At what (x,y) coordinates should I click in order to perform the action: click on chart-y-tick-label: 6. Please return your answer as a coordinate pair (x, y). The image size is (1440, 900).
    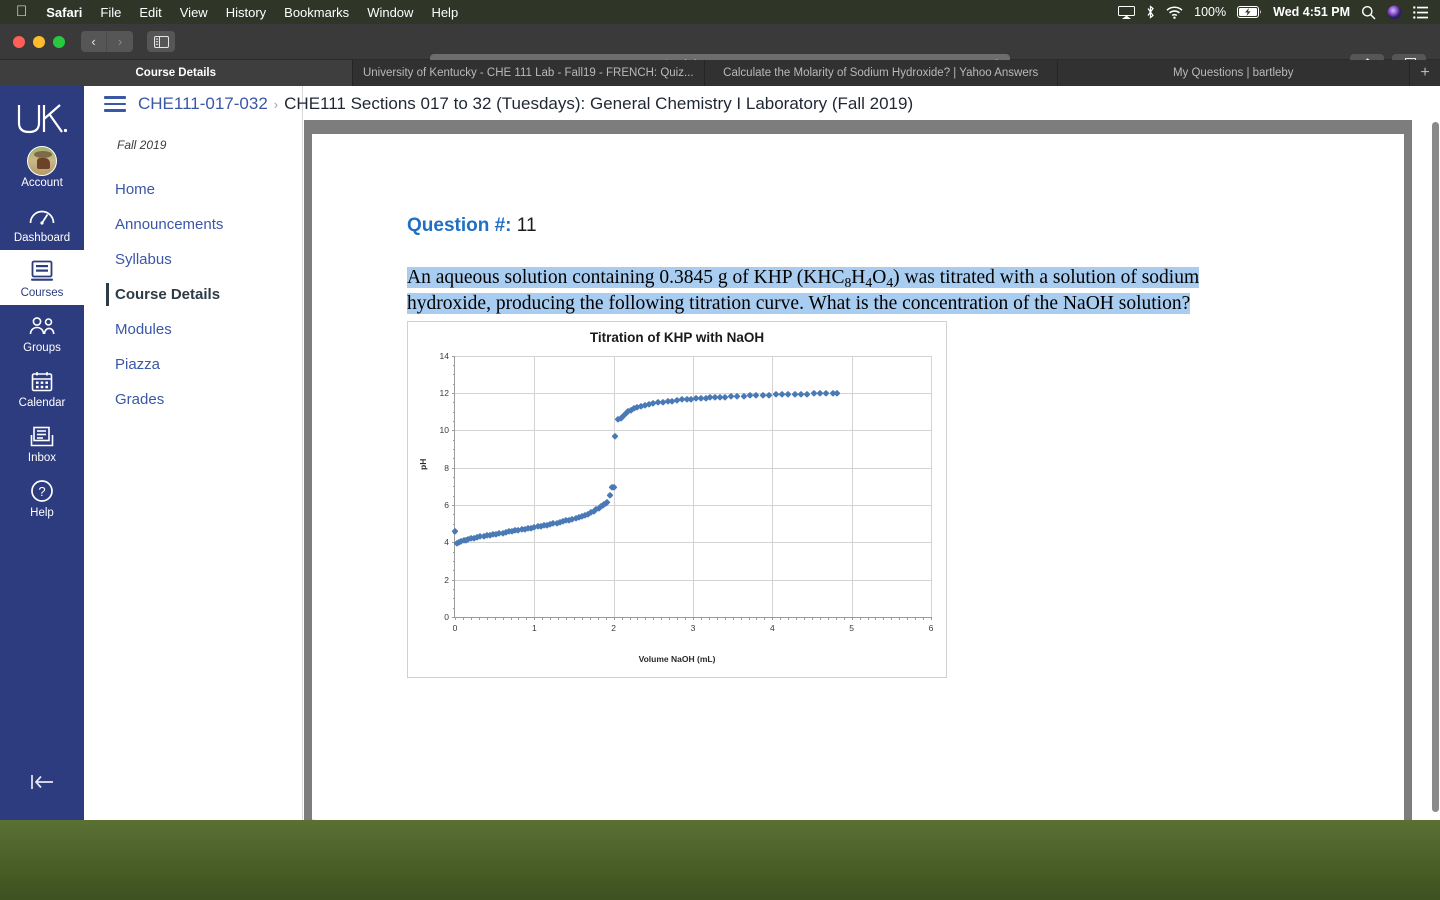
    Looking at the image, I should click on (446, 504).